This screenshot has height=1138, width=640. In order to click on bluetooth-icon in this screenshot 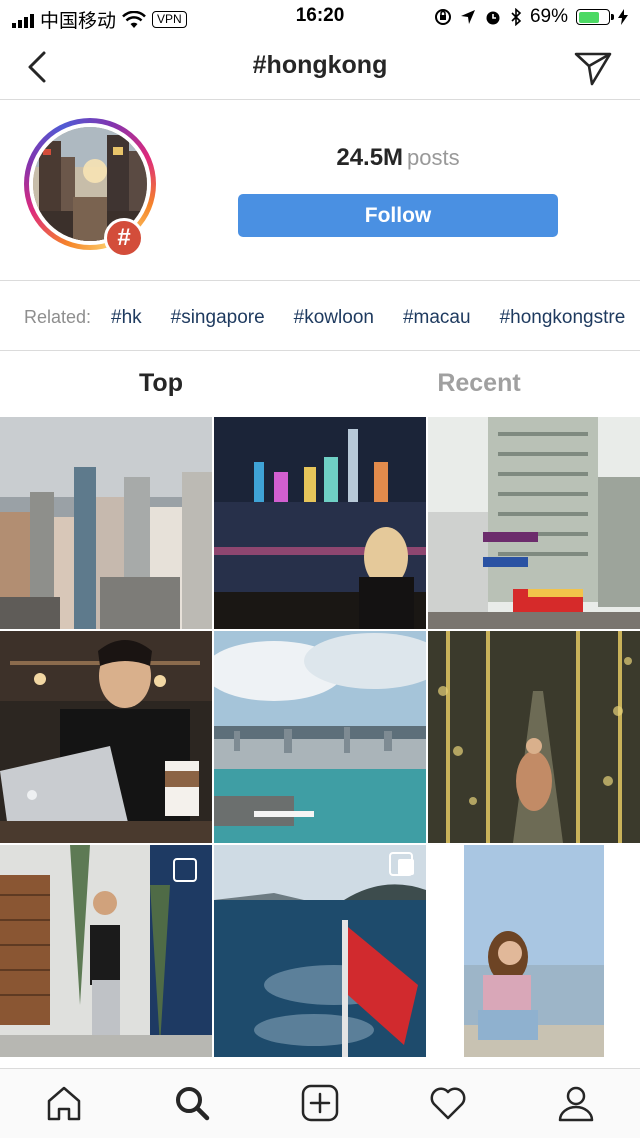, I will do `click(516, 17)`.